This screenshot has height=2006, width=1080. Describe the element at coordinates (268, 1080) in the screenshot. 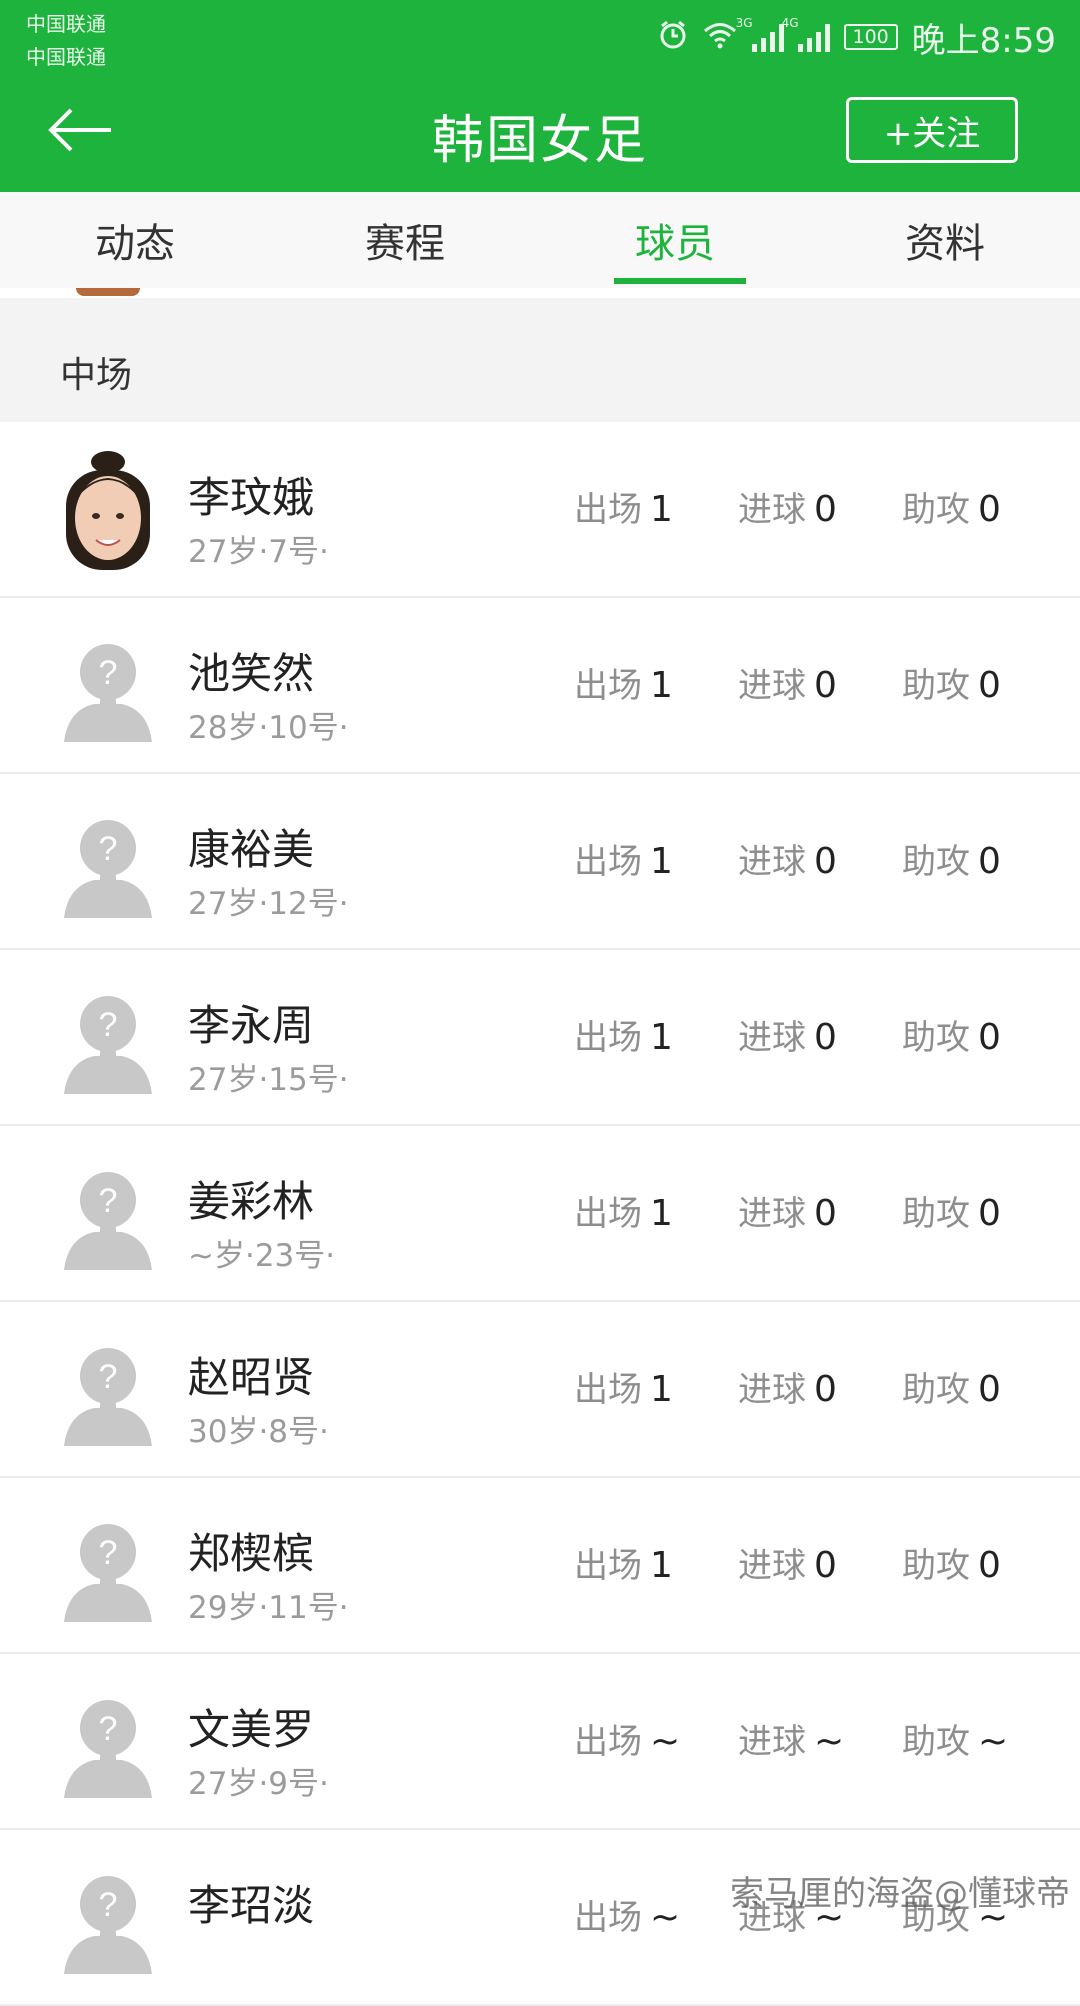

I see `player-meta: 27岁·15号·` at that location.